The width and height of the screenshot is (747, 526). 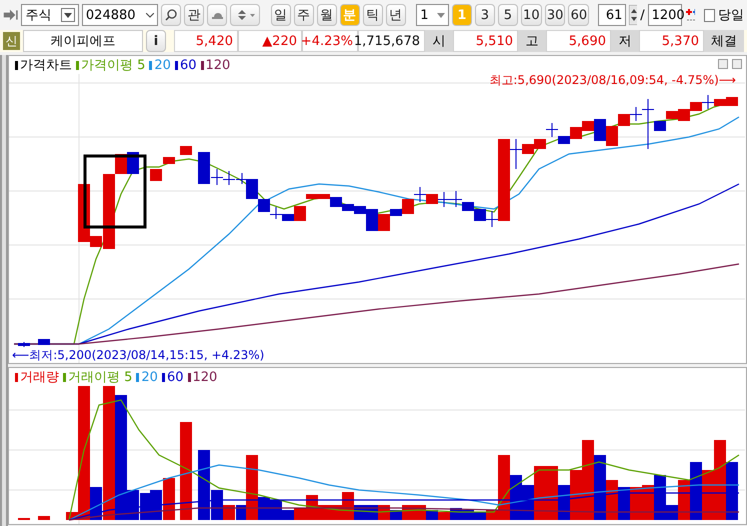 What do you see at coordinates (555, 15) in the screenshot?
I see `interval-button: 30` at bounding box center [555, 15].